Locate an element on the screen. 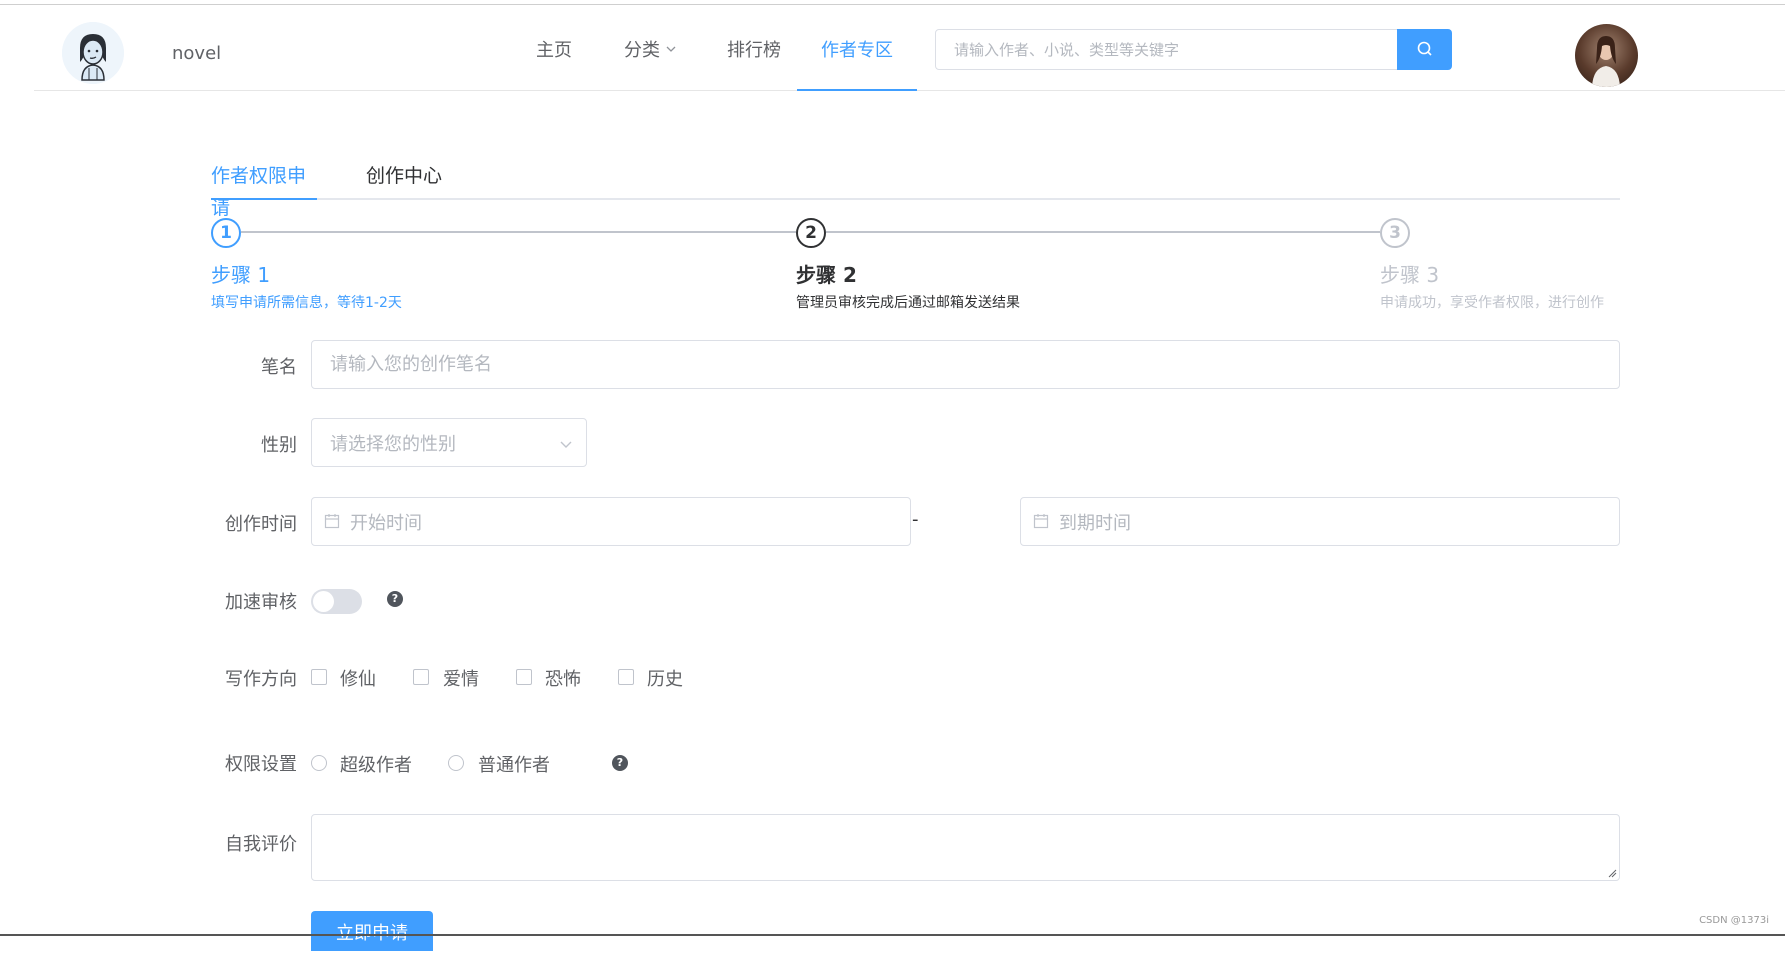  permission-label: 权限设置 is located at coordinates (261, 764).